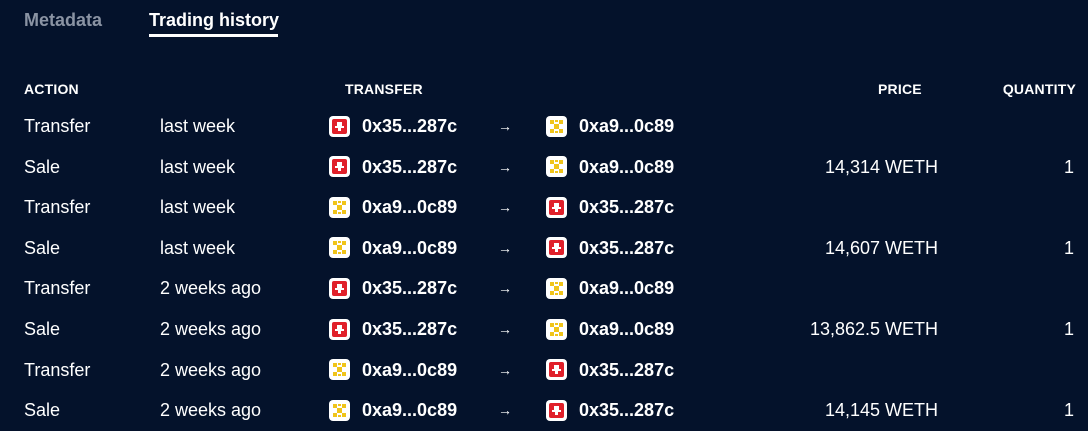 Image resolution: width=1088 pixels, height=431 pixels. What do you see at coordinates (873, 329) in the screenshot?
I see `price-value: 13,862.5 WETH` at bounding box center [873, 329].